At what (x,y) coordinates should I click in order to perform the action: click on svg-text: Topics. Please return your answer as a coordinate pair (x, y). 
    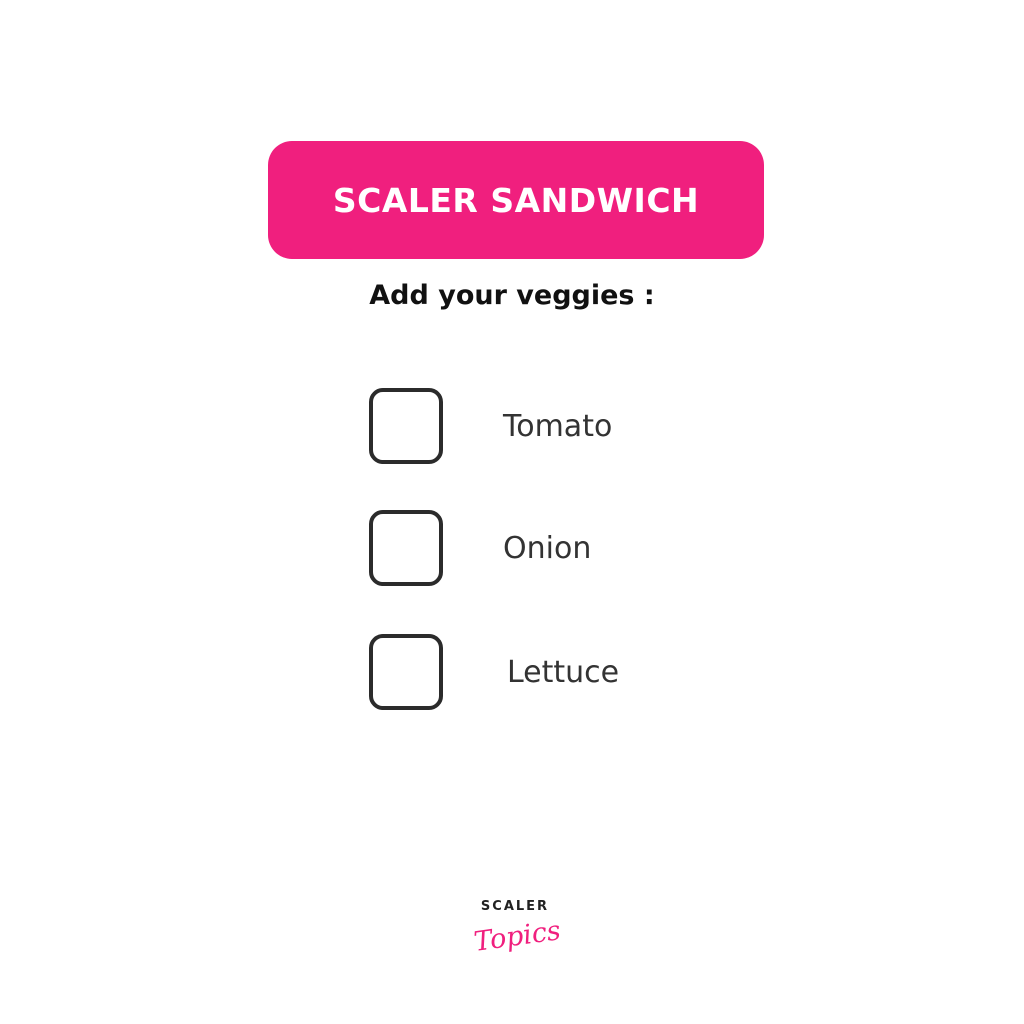
    Looking at the image, I should click on (517, 936).